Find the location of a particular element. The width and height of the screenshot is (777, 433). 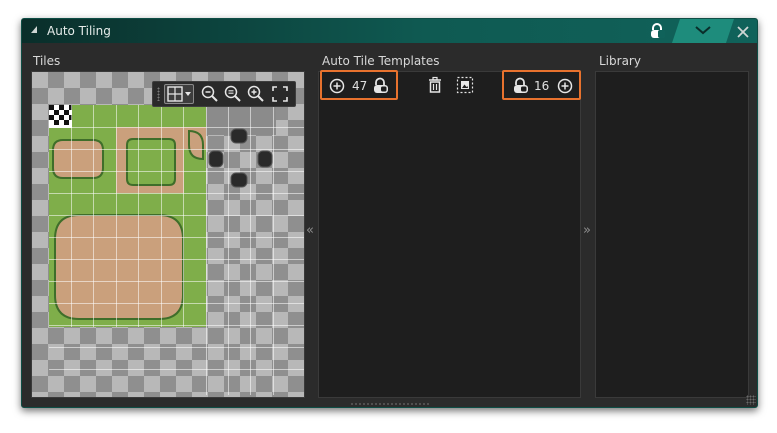

template-group-47: 47 is located at coordinates (359, 85).